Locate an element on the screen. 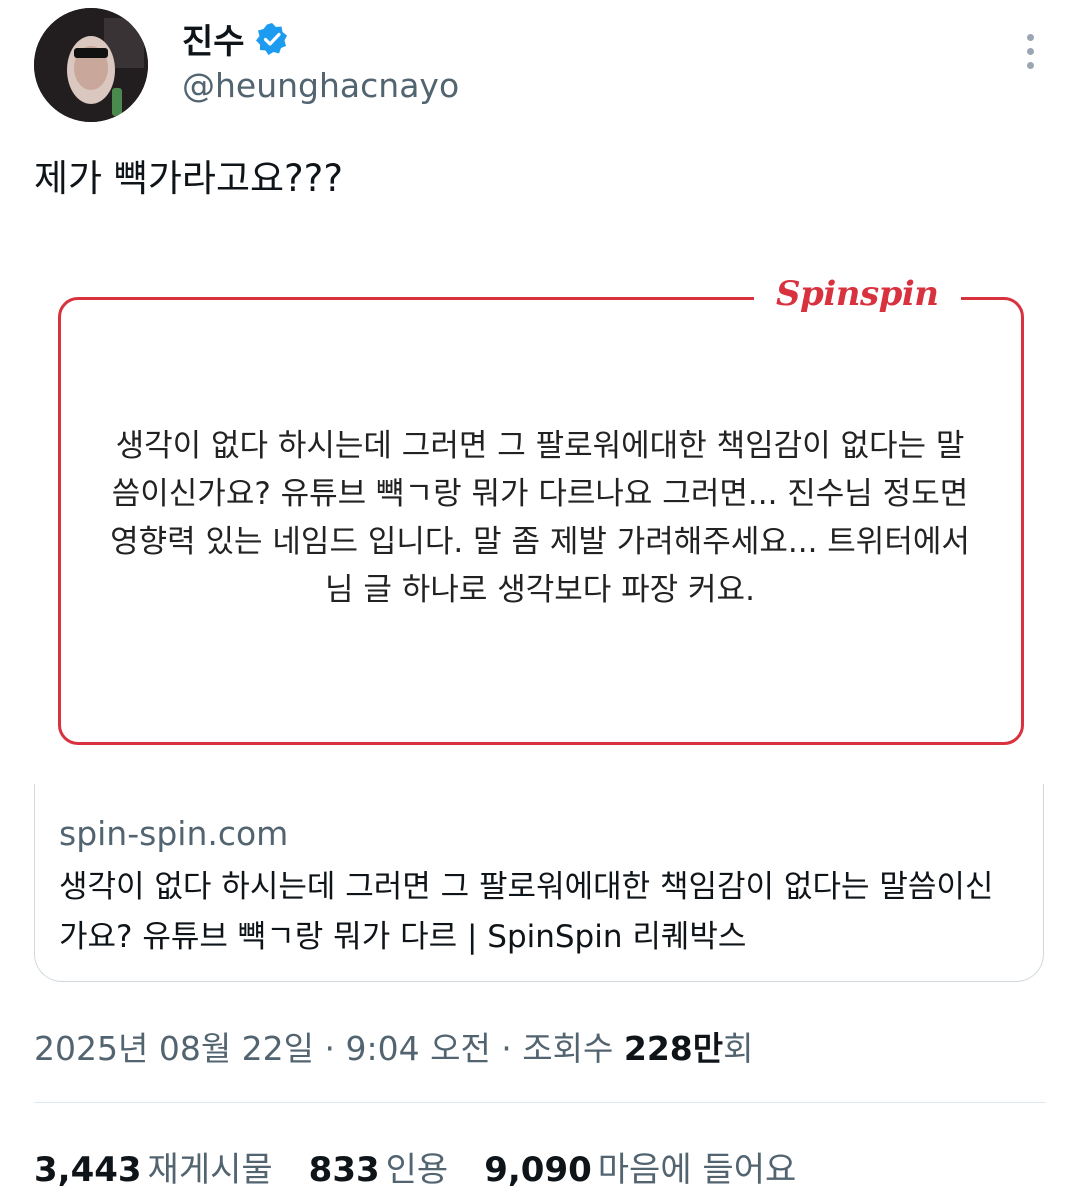 The image size is (1080, 1201). reposts-stat: 3,443 재게시물 is located at coordinates (153, 1166).